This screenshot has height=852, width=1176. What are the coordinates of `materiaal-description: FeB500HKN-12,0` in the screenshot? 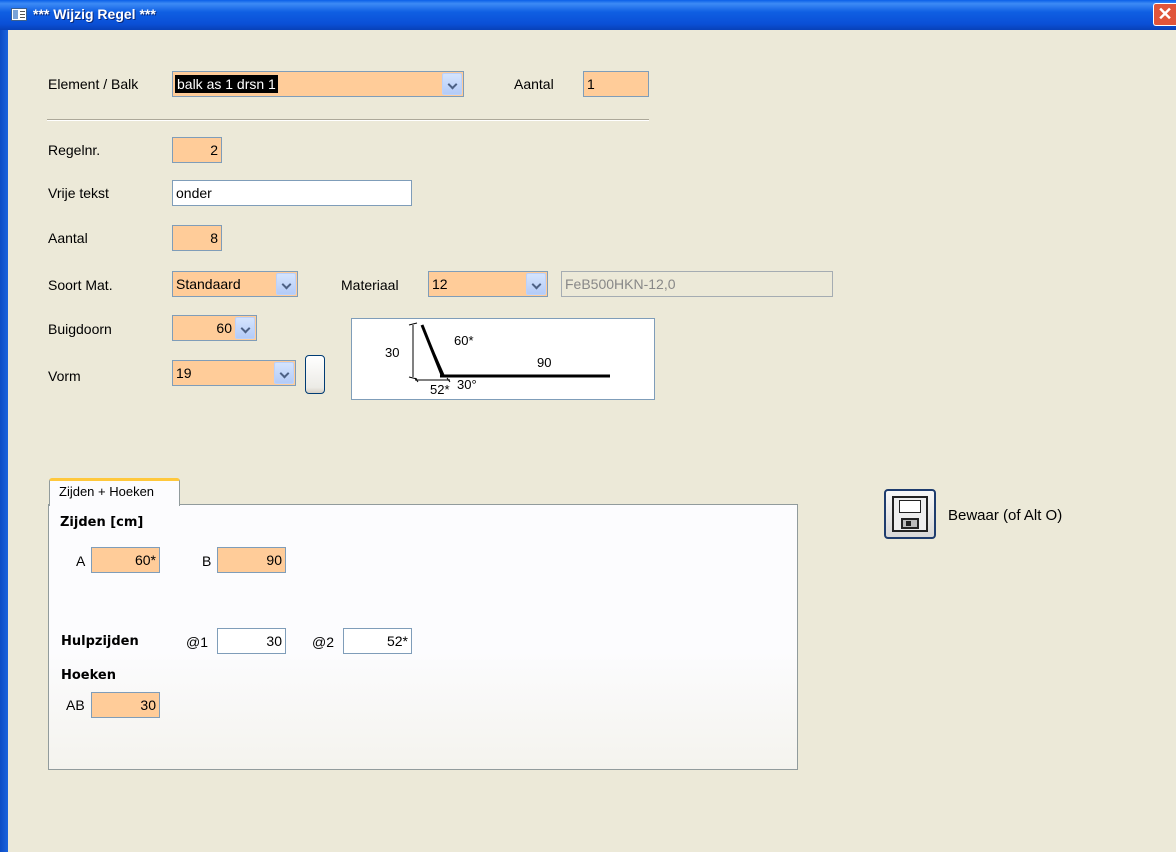 It's located at (697, 284).